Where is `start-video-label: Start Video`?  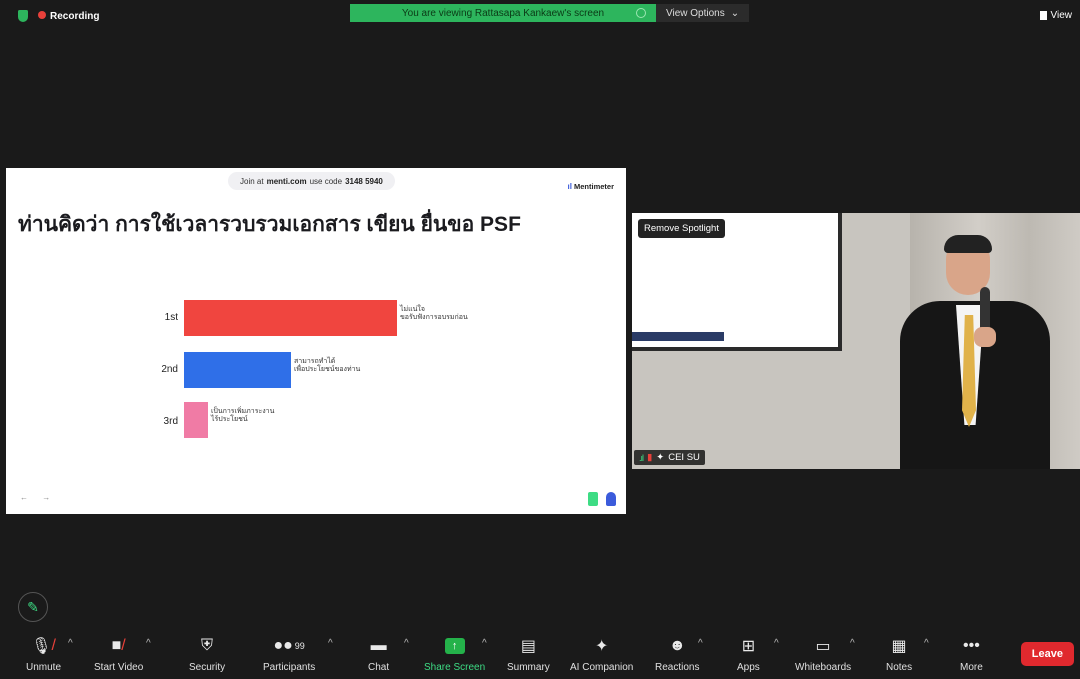
start-video-label: Start Video is located at coordinates (119, 667).